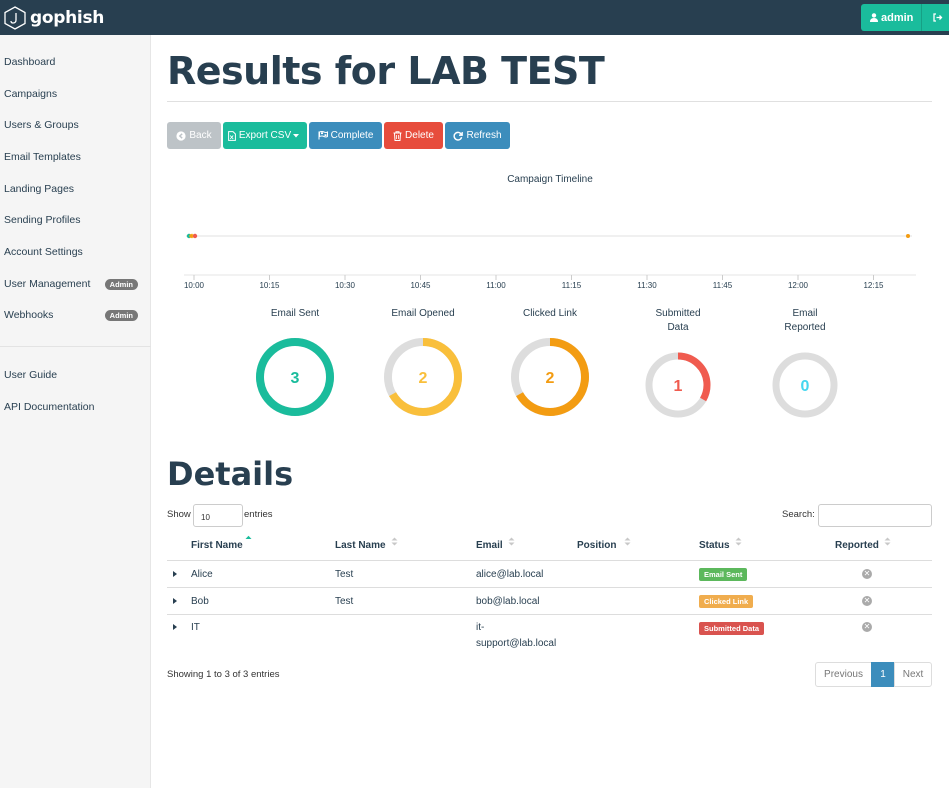 This screenshot has height=788, width=949. What do you see at coordinates (181, 135) in the screenshot?
I see `arrow-circle-left-icon` at bounding box center [181, 135].